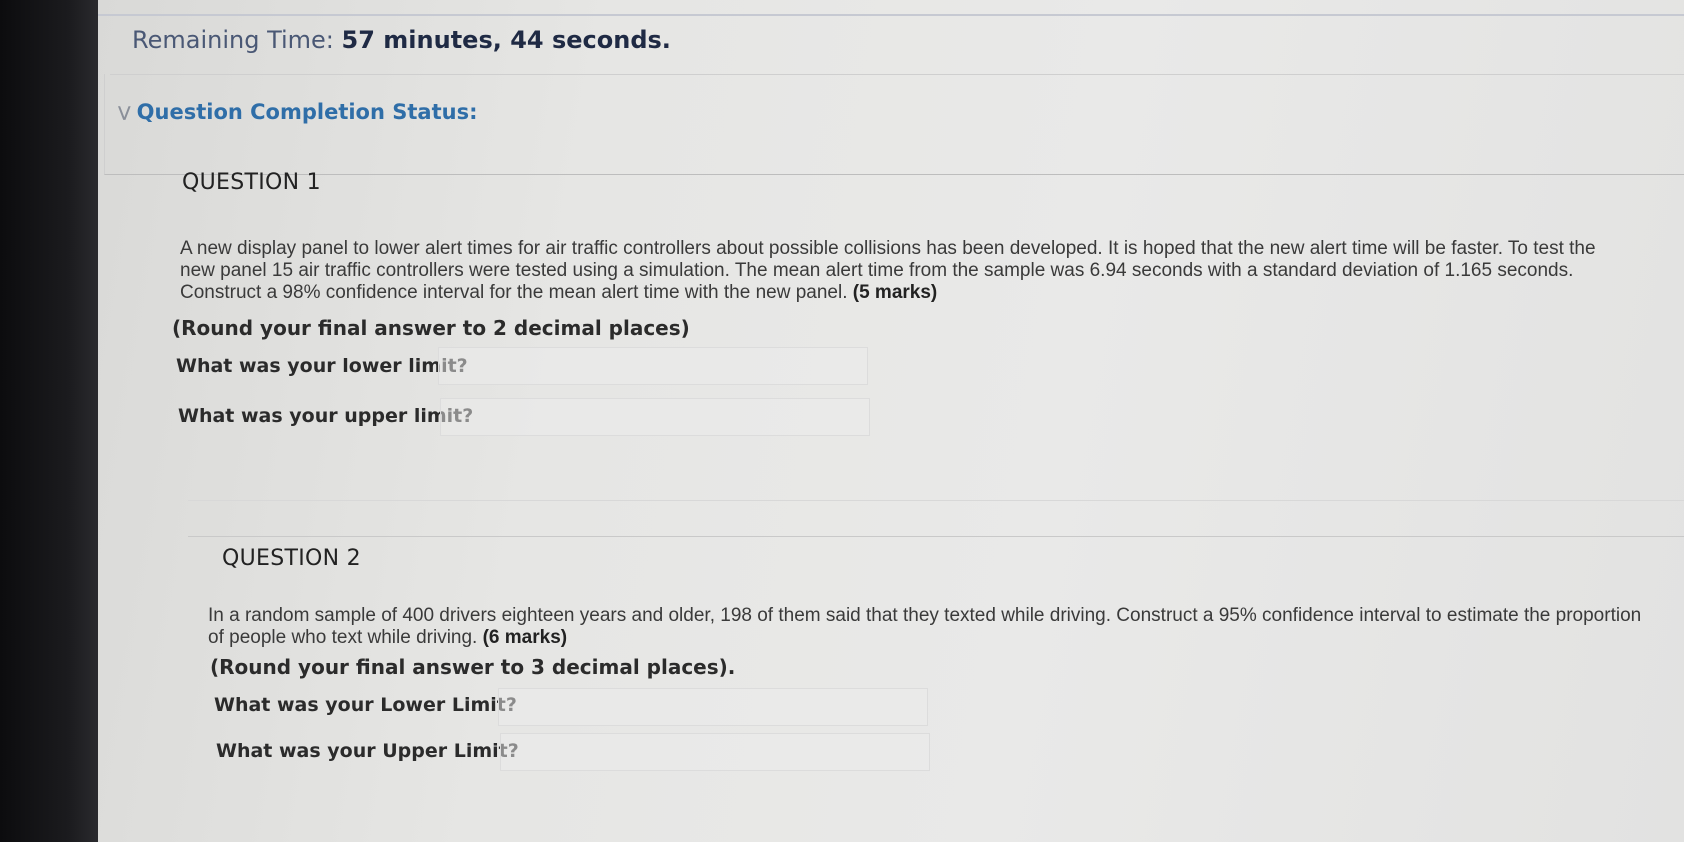 This screenshot has width=1684, height=842. What do you see at coordinates (713, 707) in the screenshot?
I see `question-2-lower-limit-input` at bounding box center [713, 707].